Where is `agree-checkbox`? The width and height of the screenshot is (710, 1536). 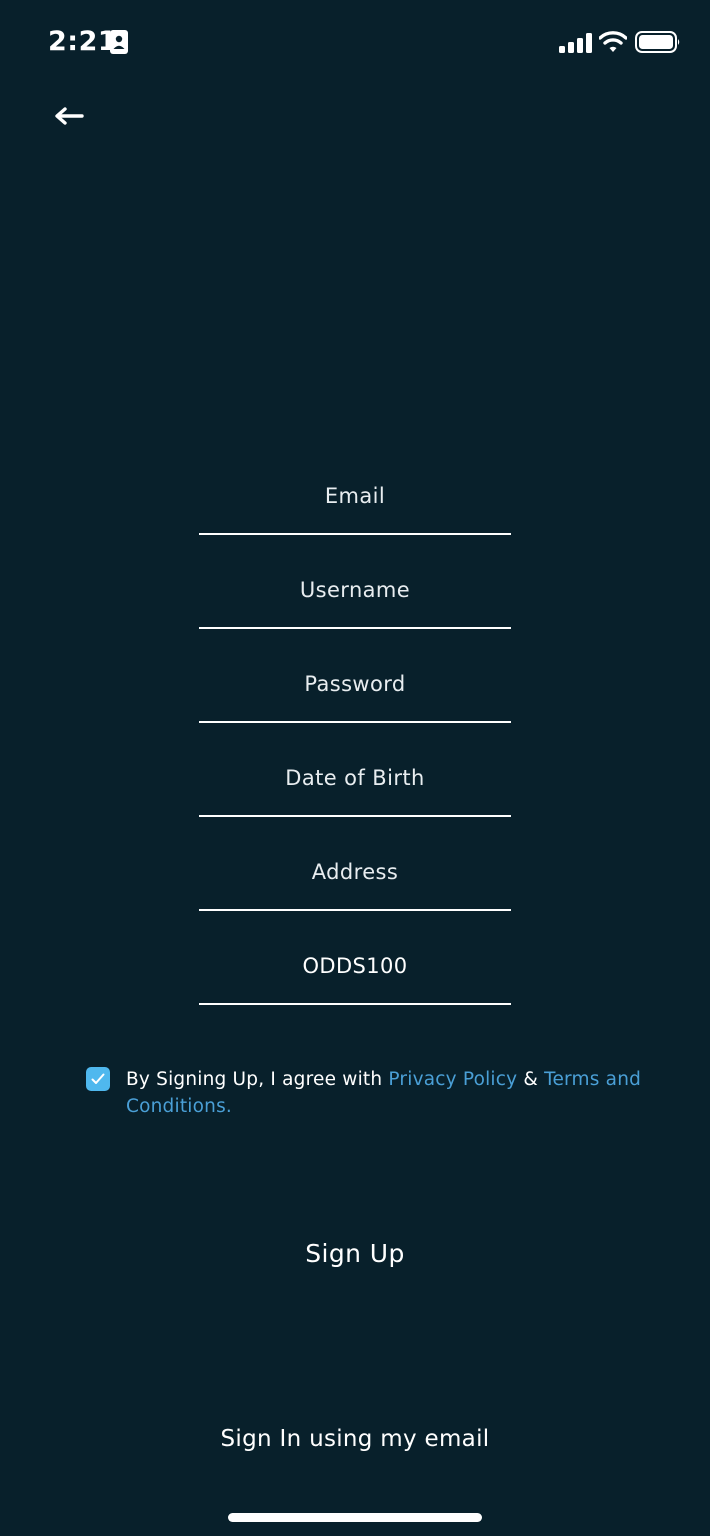 agree-checkbox is located at coordinates (98, 1079).